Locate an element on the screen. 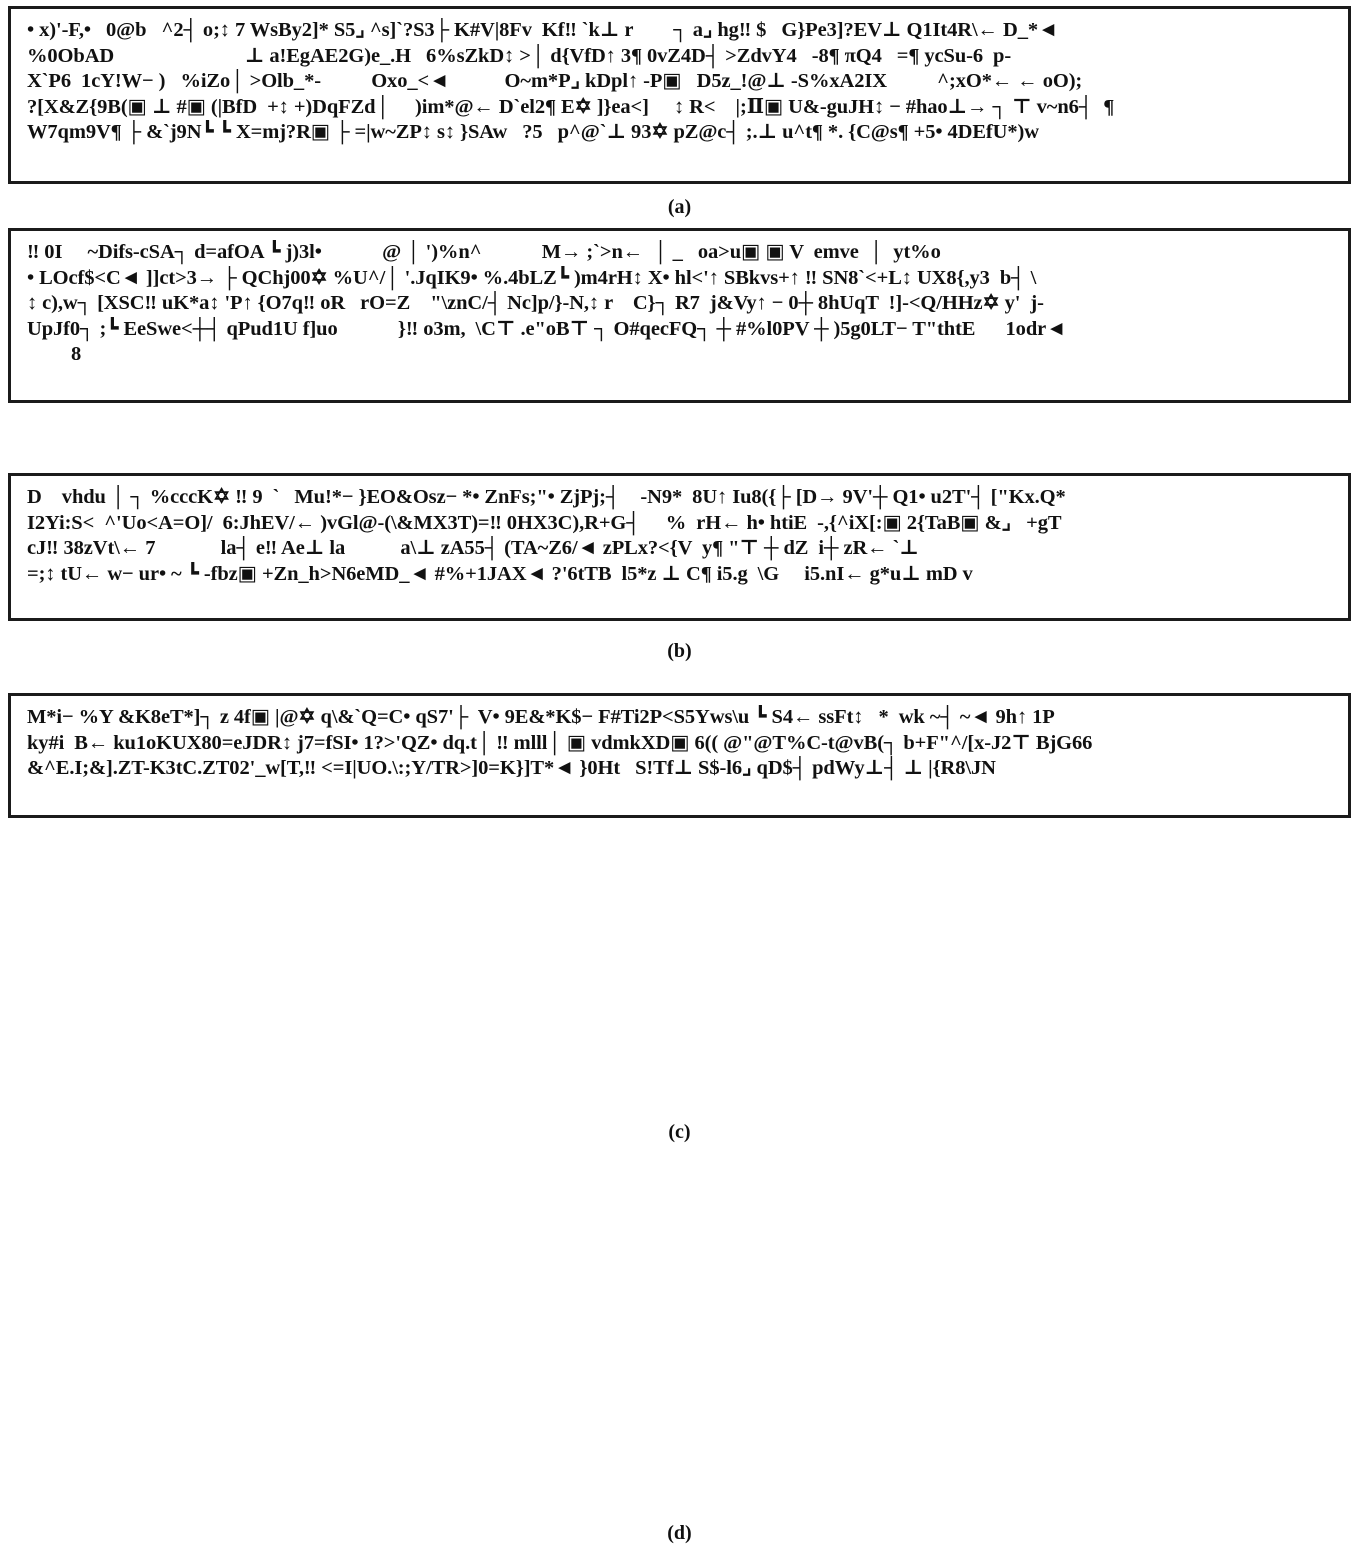 The height and width of the screenshot is (1545, 1359). panel-d-caption: (d) is located at coordinates (679, 1533).